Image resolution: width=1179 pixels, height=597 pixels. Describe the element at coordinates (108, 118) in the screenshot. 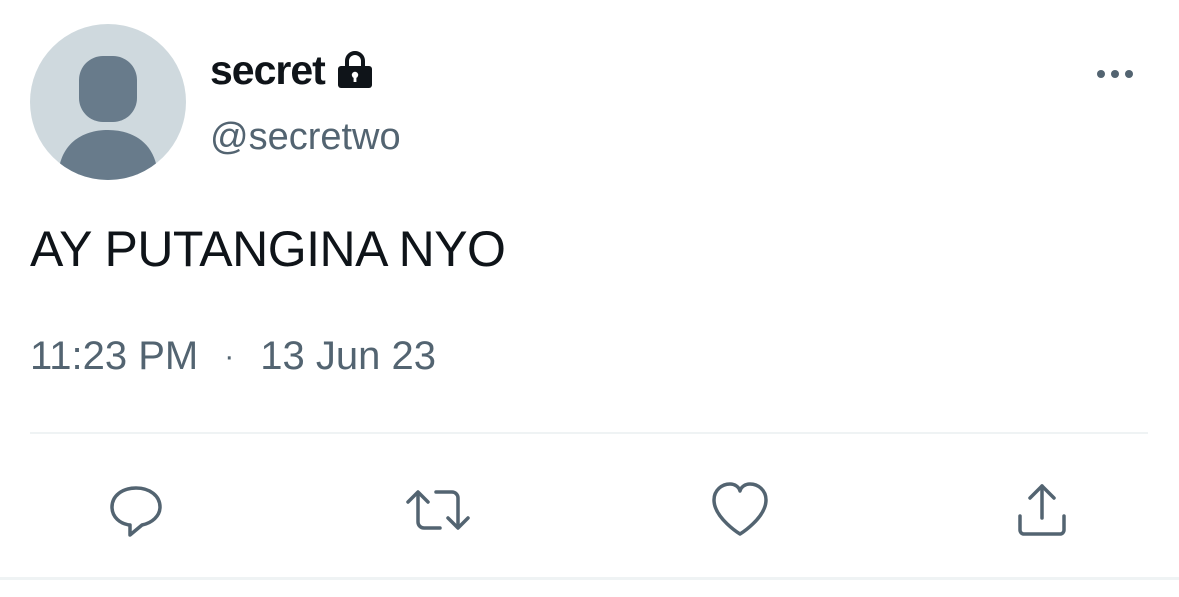

I see `default-avatar-icon` at that location.